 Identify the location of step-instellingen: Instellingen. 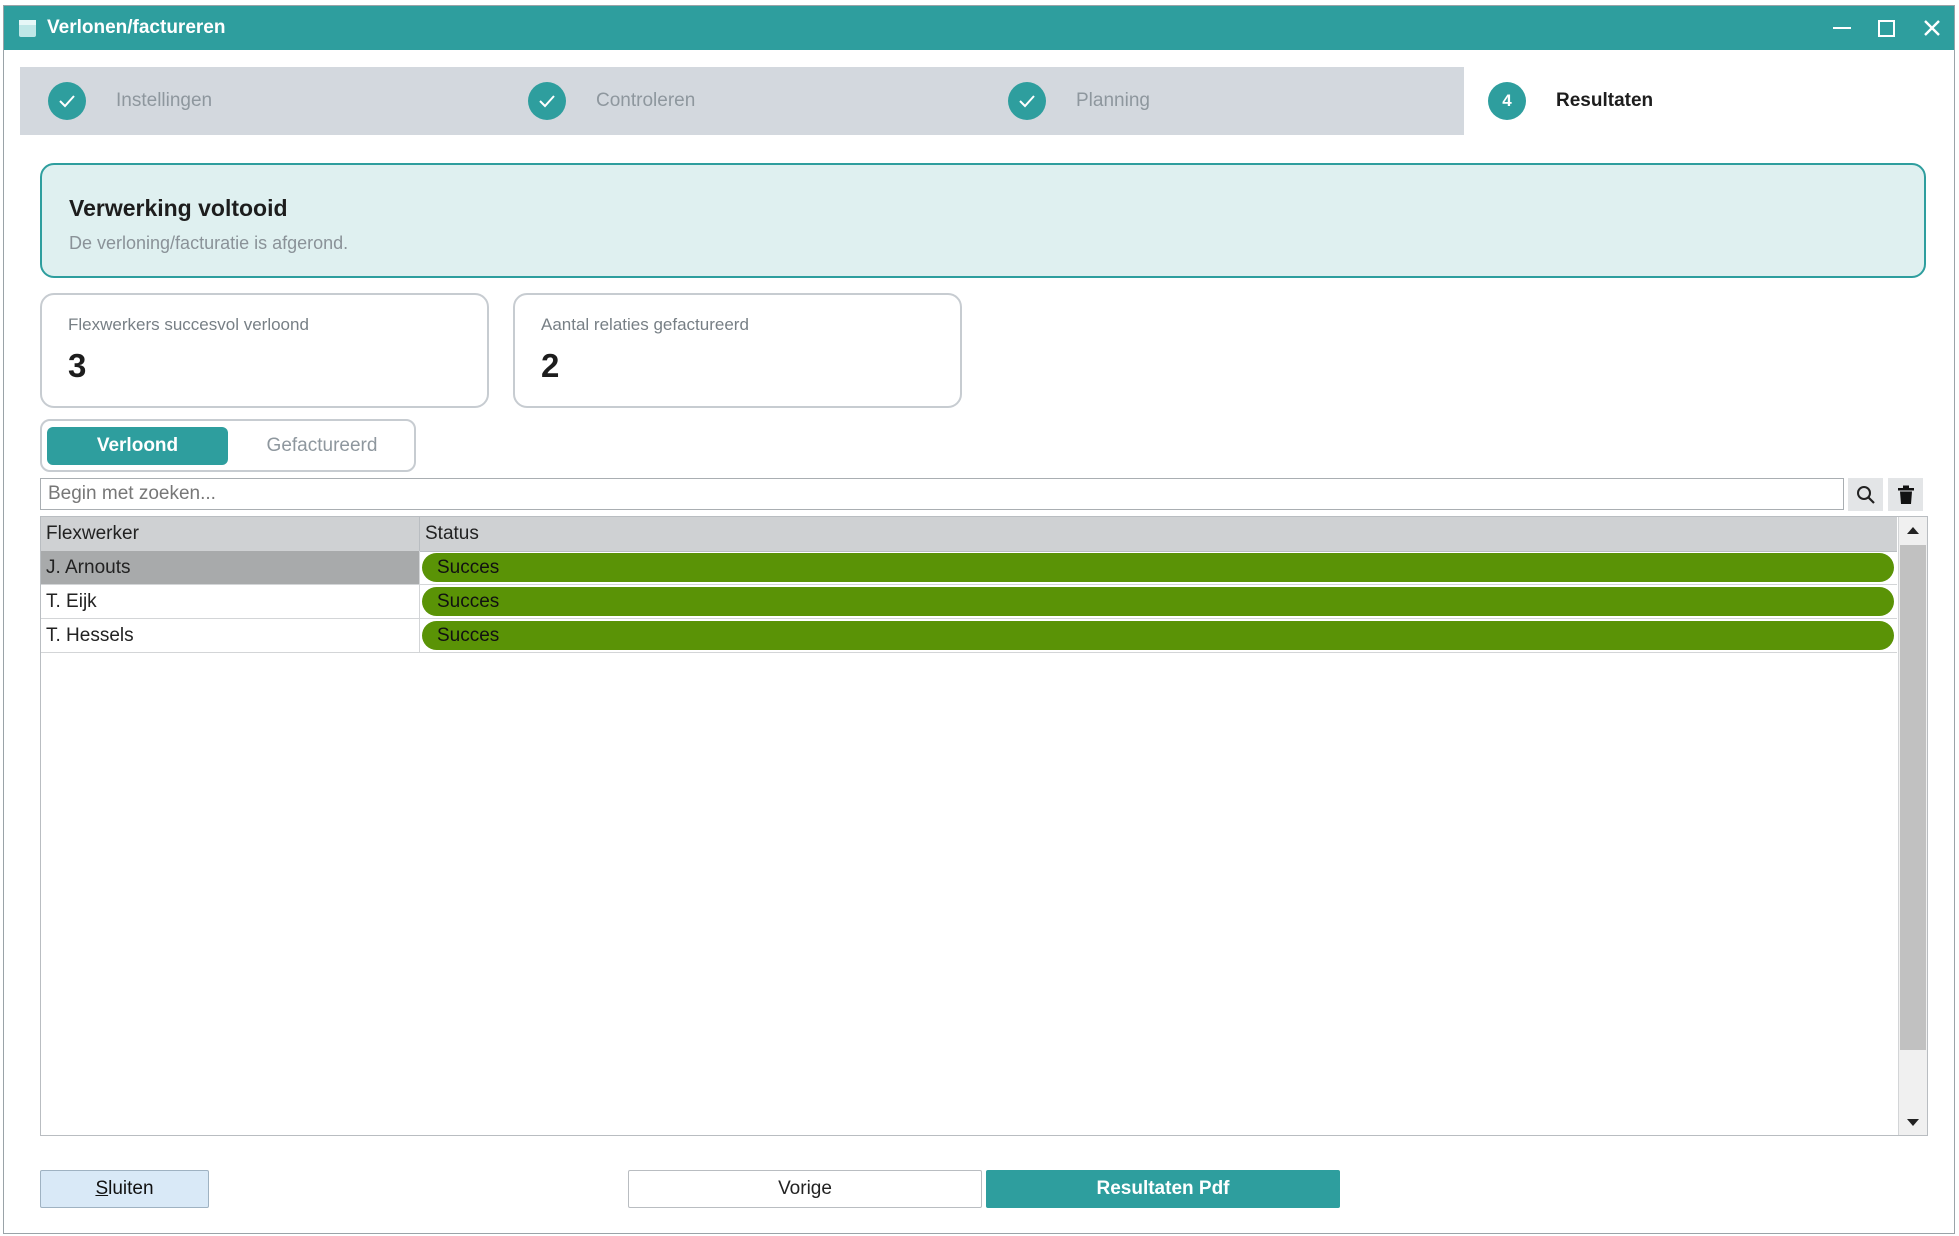
(130, 101).